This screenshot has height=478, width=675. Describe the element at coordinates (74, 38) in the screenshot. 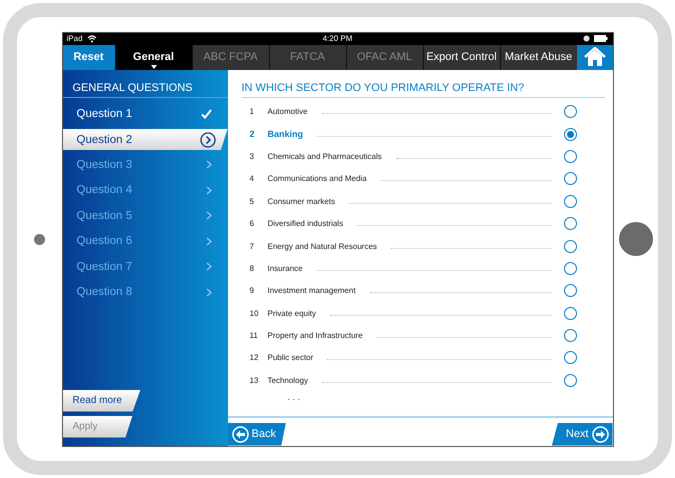

I see `device-name: iPad` at that location.